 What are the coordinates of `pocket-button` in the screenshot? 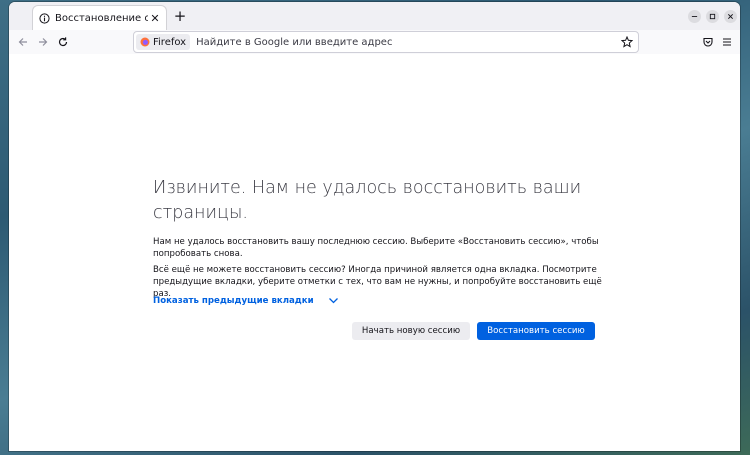 It's located at (708, 42).